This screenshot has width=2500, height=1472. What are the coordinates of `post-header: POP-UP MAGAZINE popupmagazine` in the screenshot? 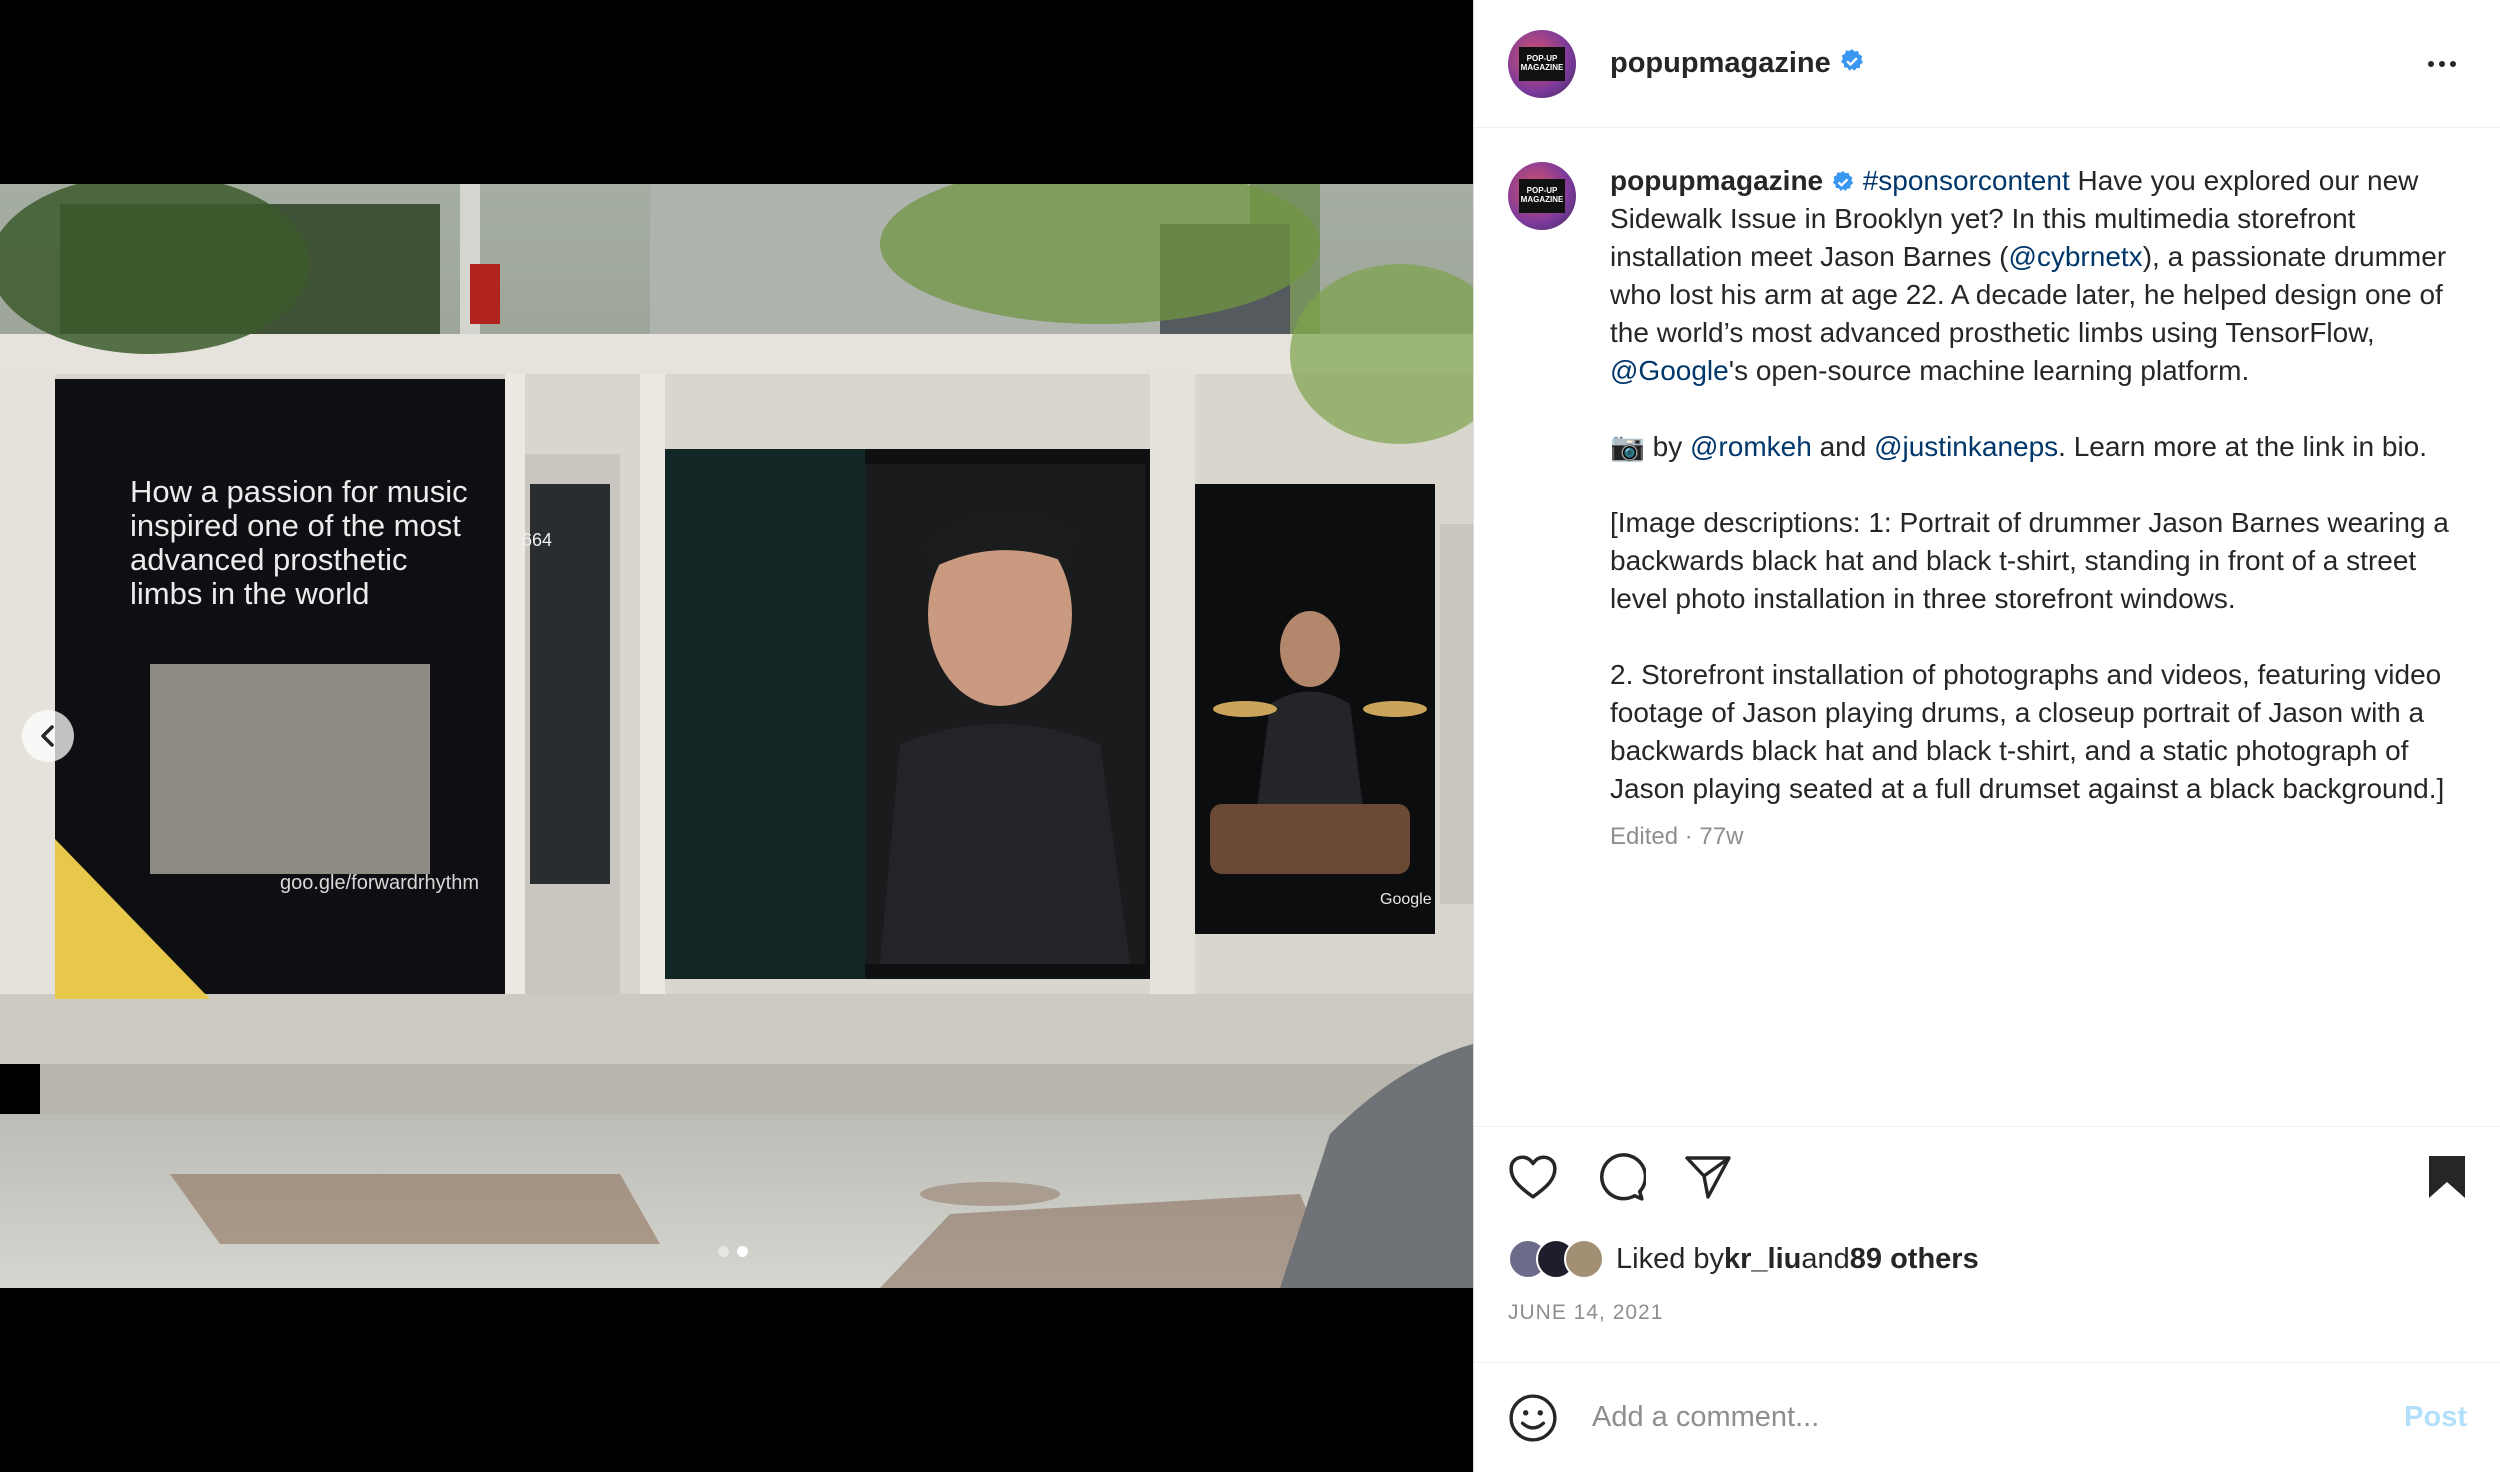 It's located at (1987, 64).